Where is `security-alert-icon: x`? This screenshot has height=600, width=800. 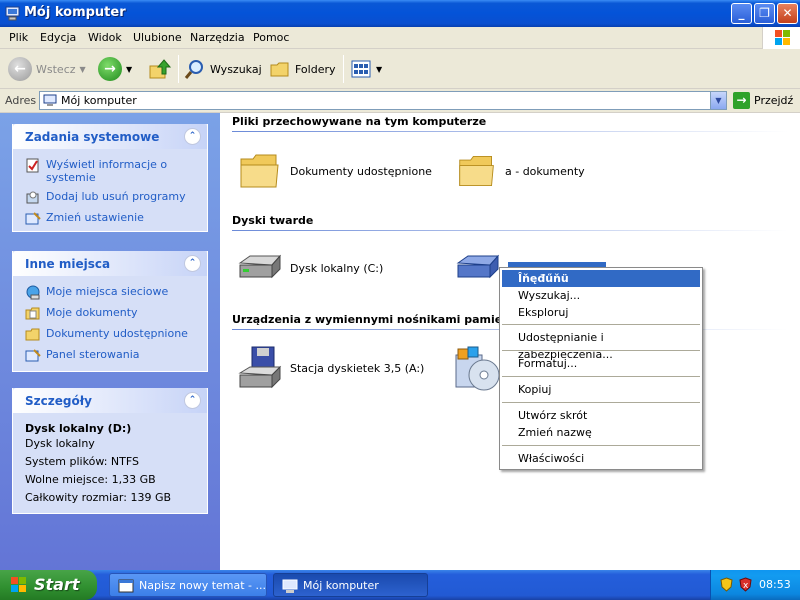
security-alert-icon: x is located at coordinates (745, 584).